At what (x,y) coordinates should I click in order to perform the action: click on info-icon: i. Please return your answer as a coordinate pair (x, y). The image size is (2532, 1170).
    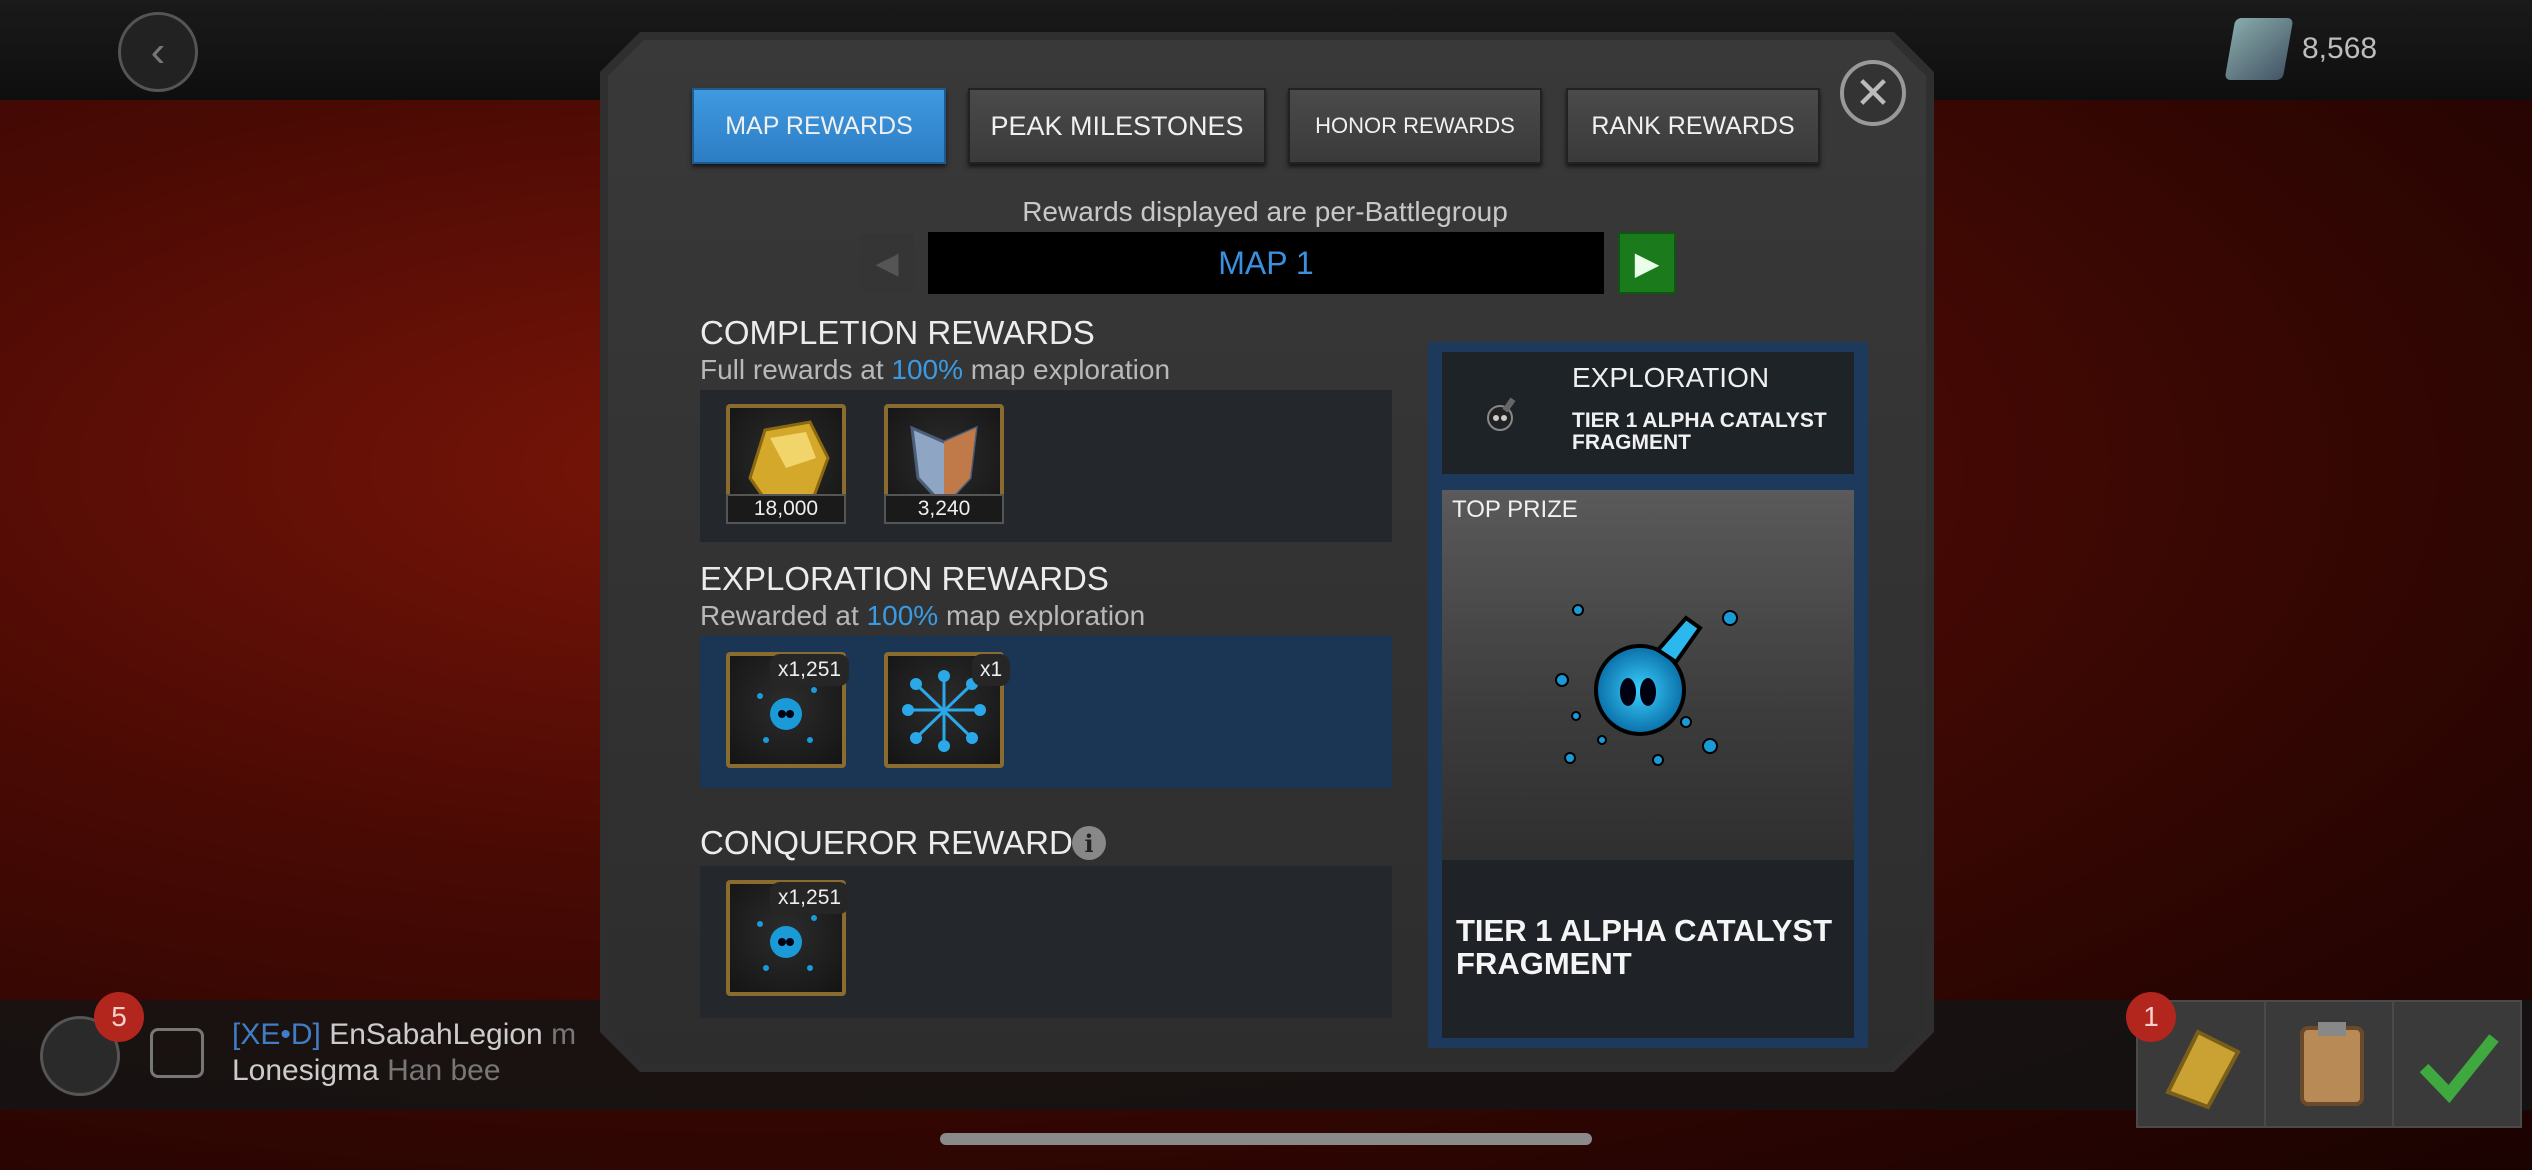
    Looking at the image, I should click on (1089, 843).